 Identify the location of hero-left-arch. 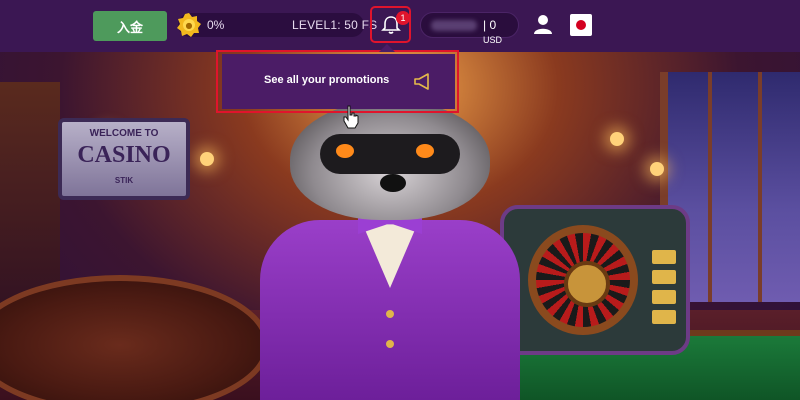
(30, 197).